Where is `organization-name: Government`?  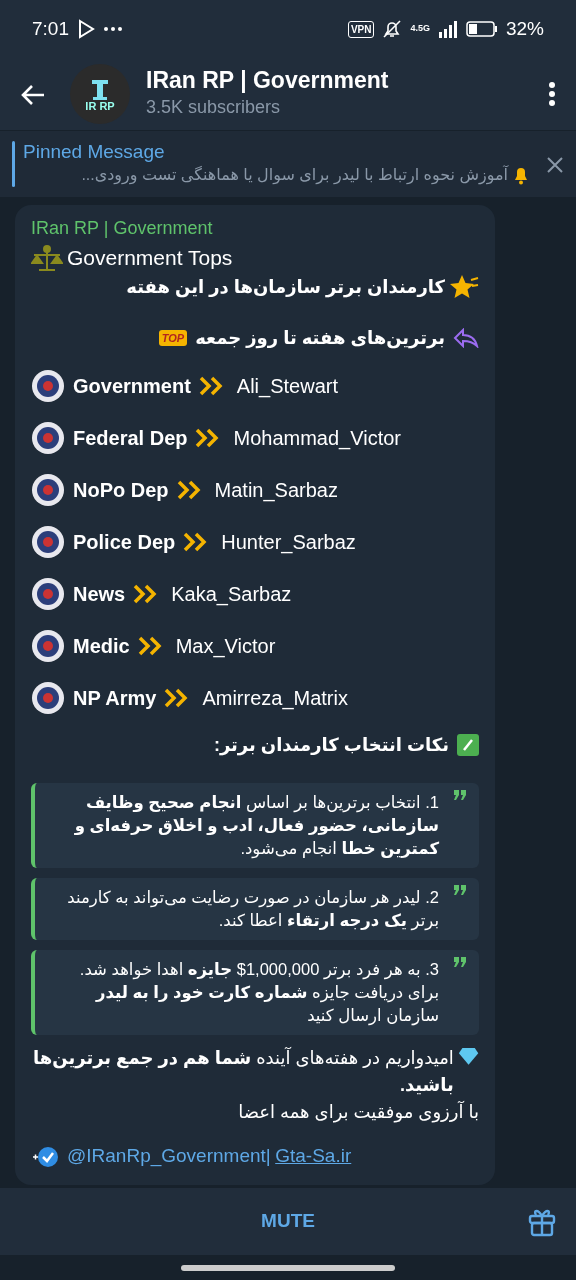 organization-name: Government is located at coordinates (132, 386).